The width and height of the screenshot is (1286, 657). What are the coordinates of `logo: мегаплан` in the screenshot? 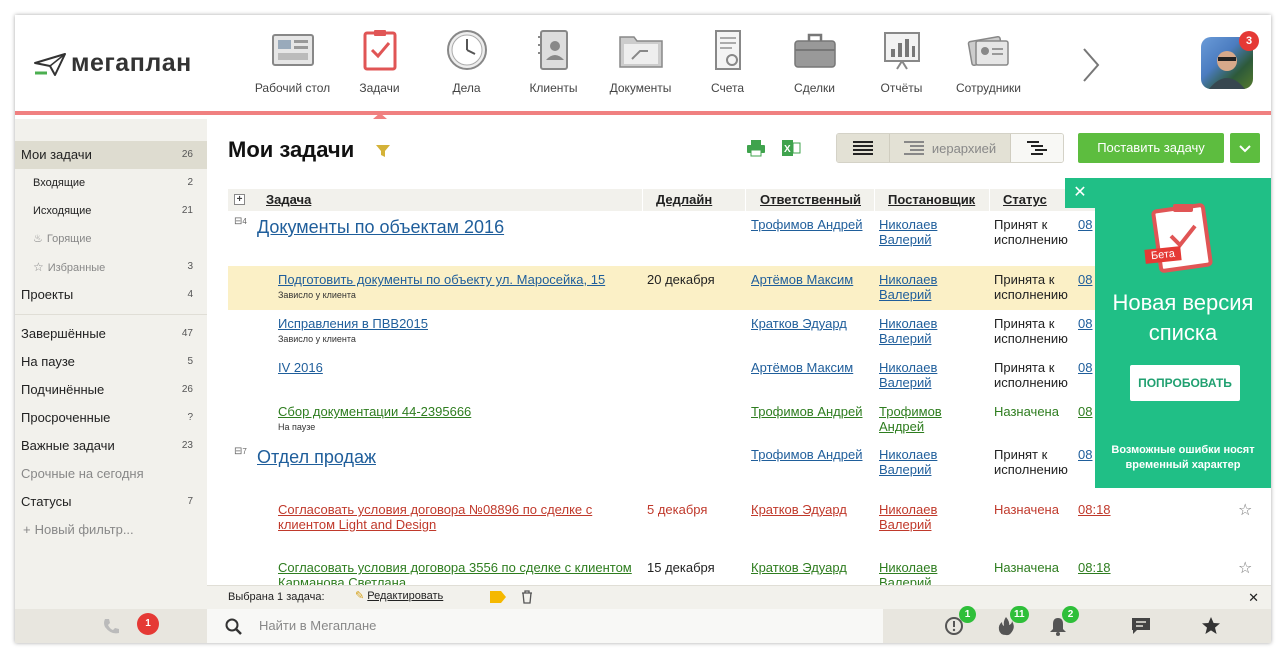 It's located at (112, 63).